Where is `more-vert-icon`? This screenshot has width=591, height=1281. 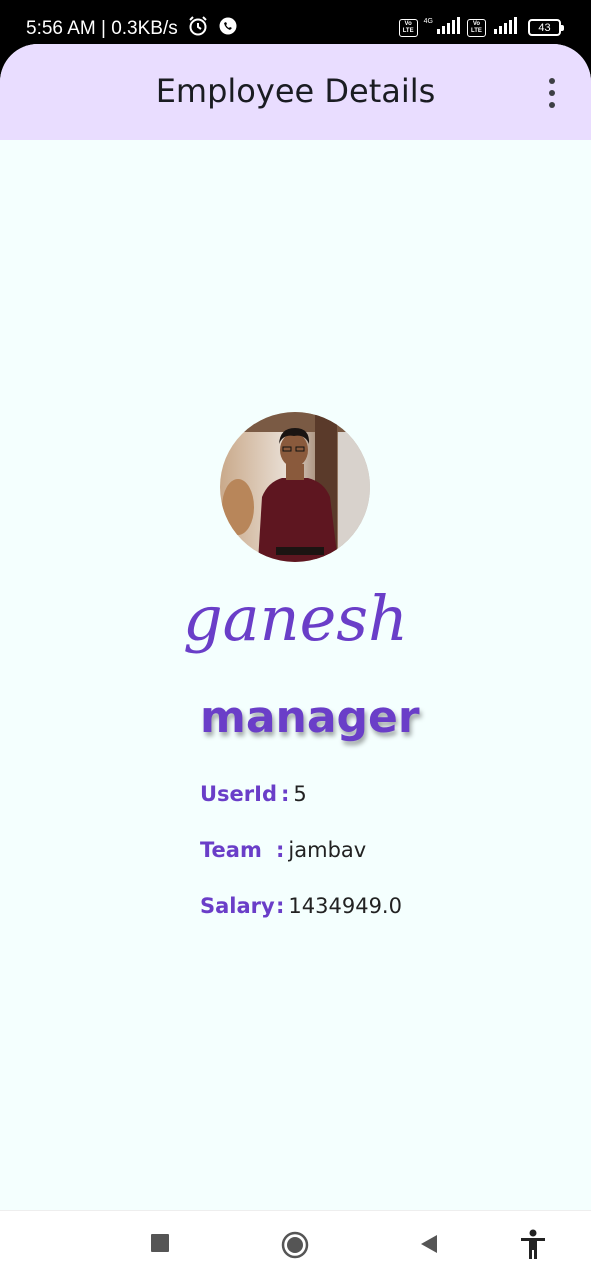
more-vert-icon is located at coordinates (552, 93).